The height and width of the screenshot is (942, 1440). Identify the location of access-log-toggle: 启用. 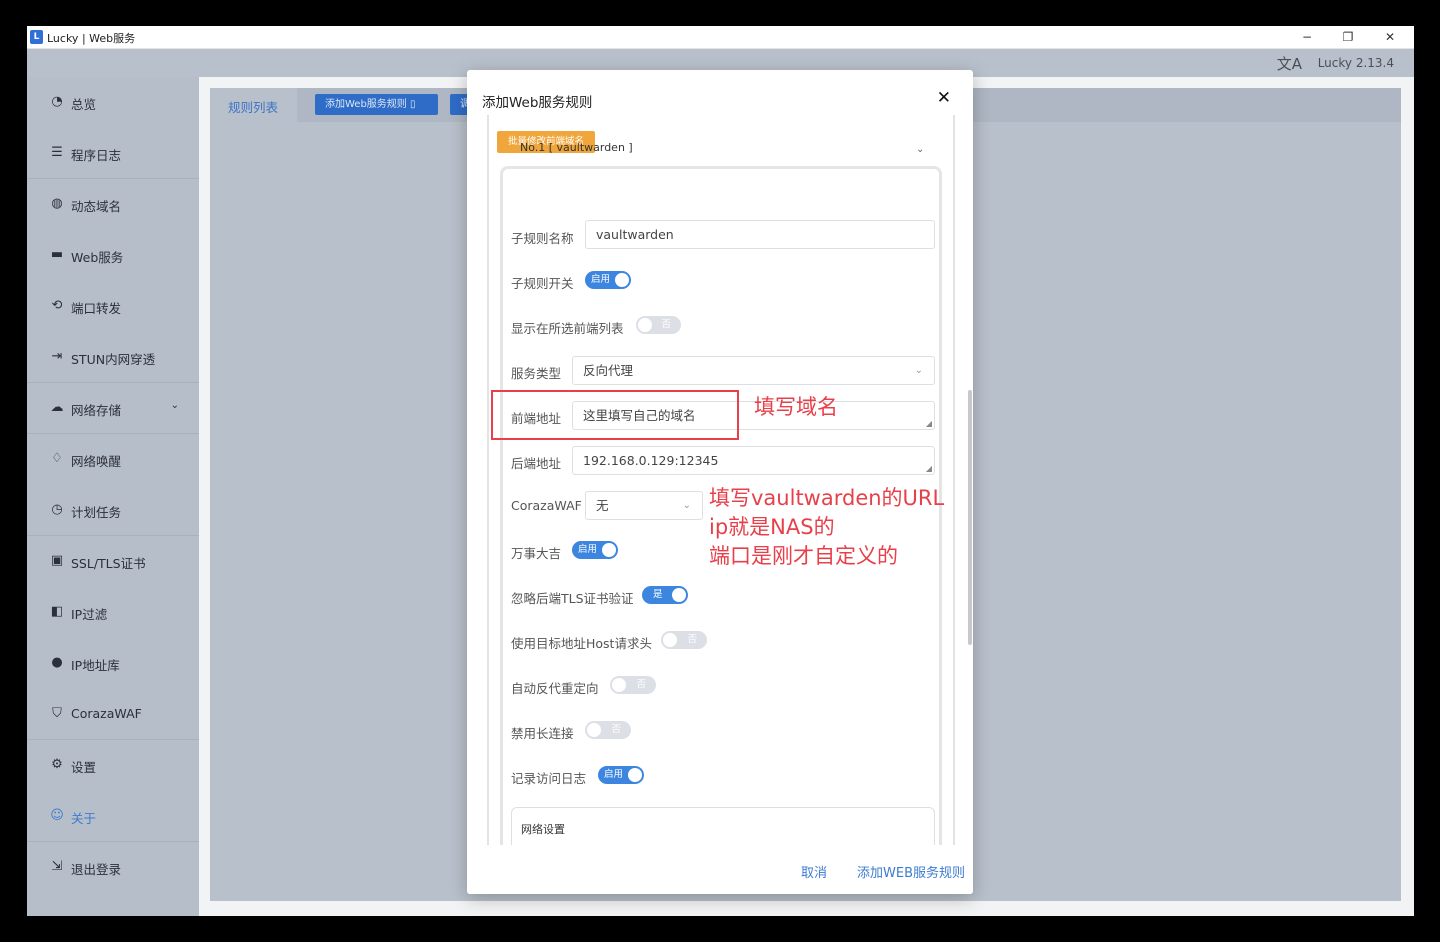
(621, 775).